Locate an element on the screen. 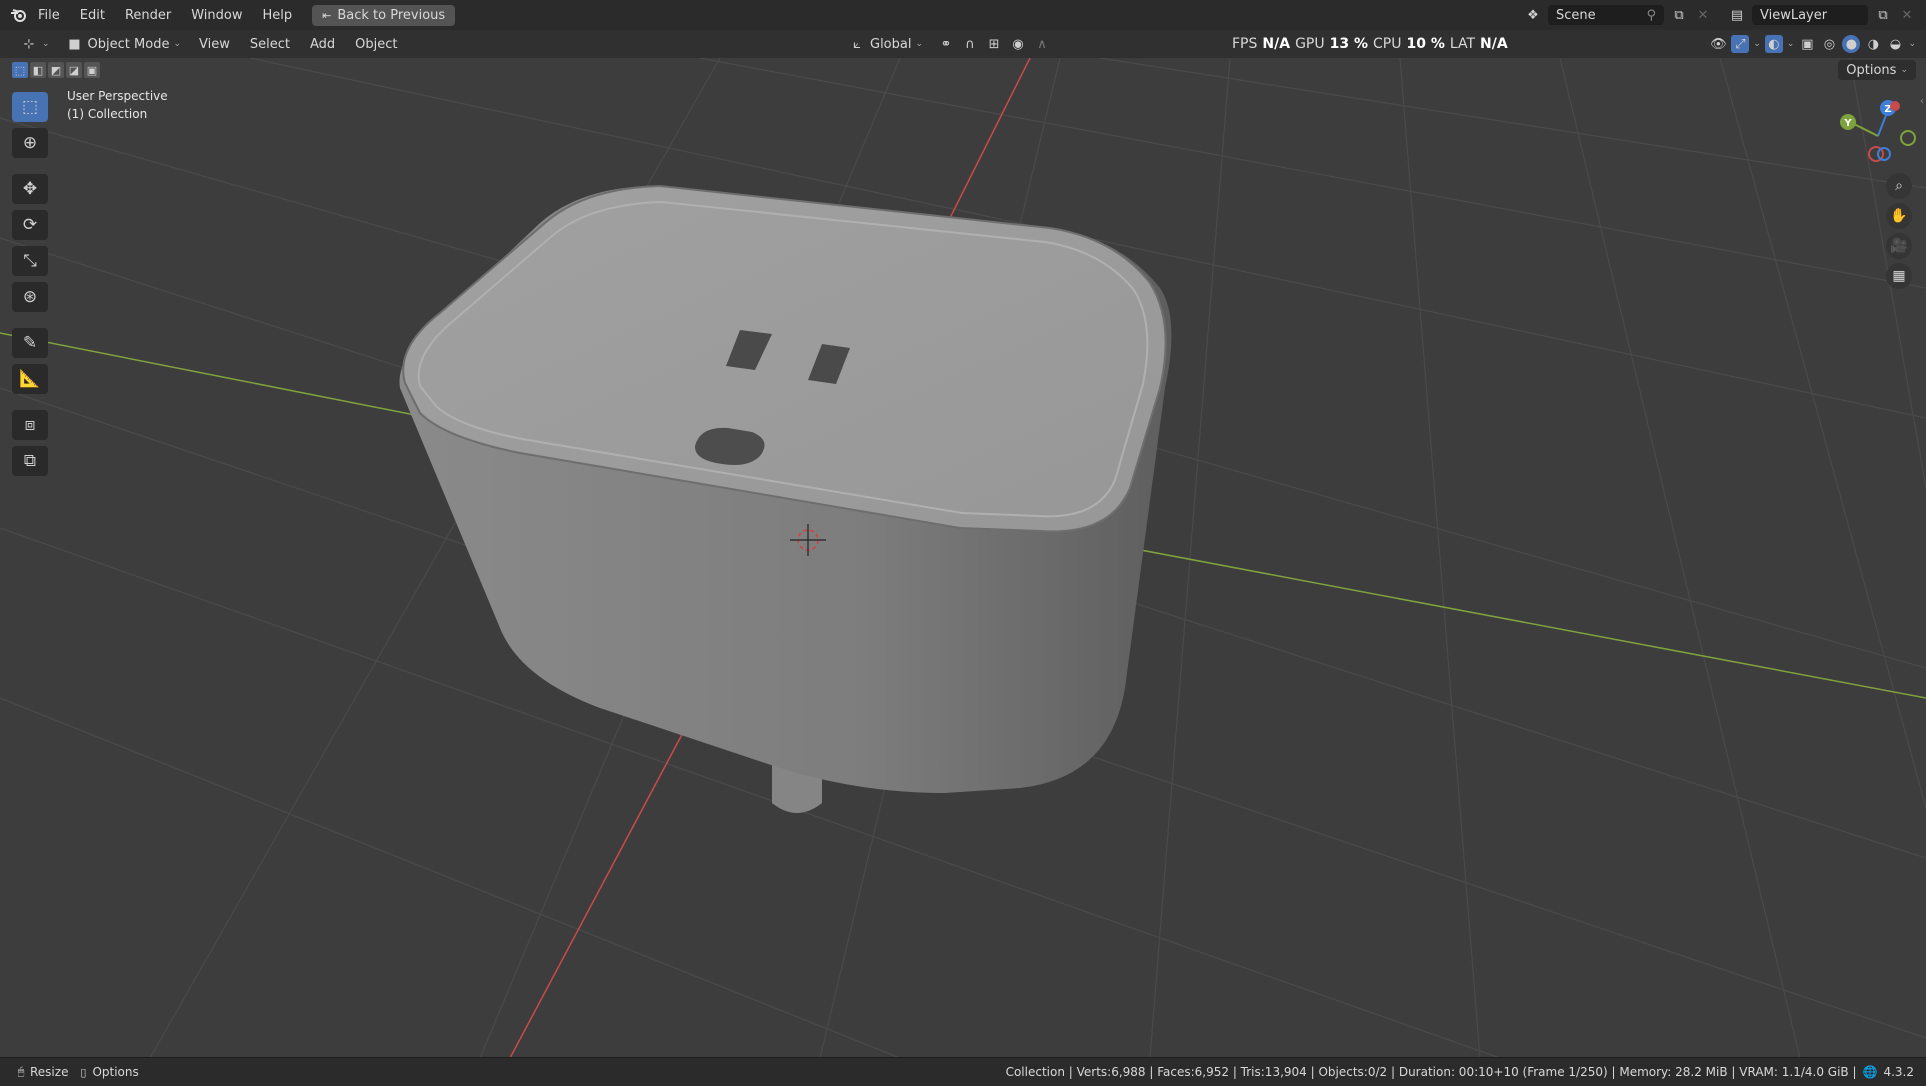  overlays-toggle-icon: ◐ is located at coordinates (1773, 44).